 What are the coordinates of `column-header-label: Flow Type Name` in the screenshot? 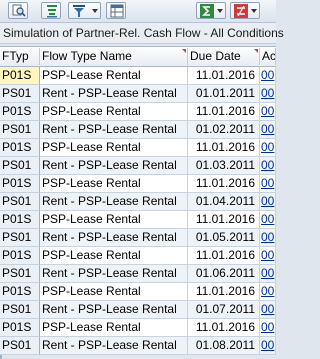 It's located at (87, 56).